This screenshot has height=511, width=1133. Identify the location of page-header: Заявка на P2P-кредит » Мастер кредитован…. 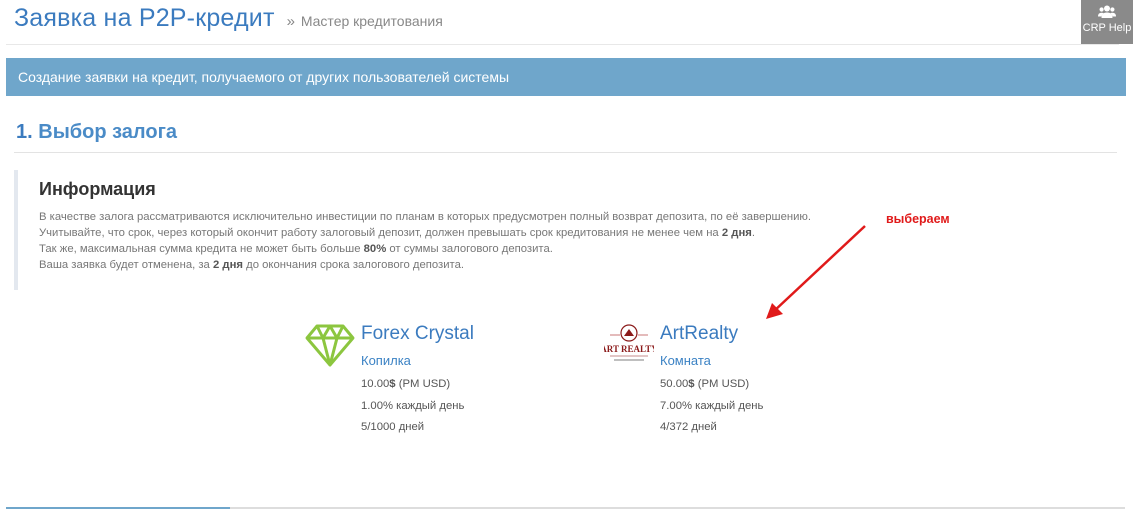
(228, 18).